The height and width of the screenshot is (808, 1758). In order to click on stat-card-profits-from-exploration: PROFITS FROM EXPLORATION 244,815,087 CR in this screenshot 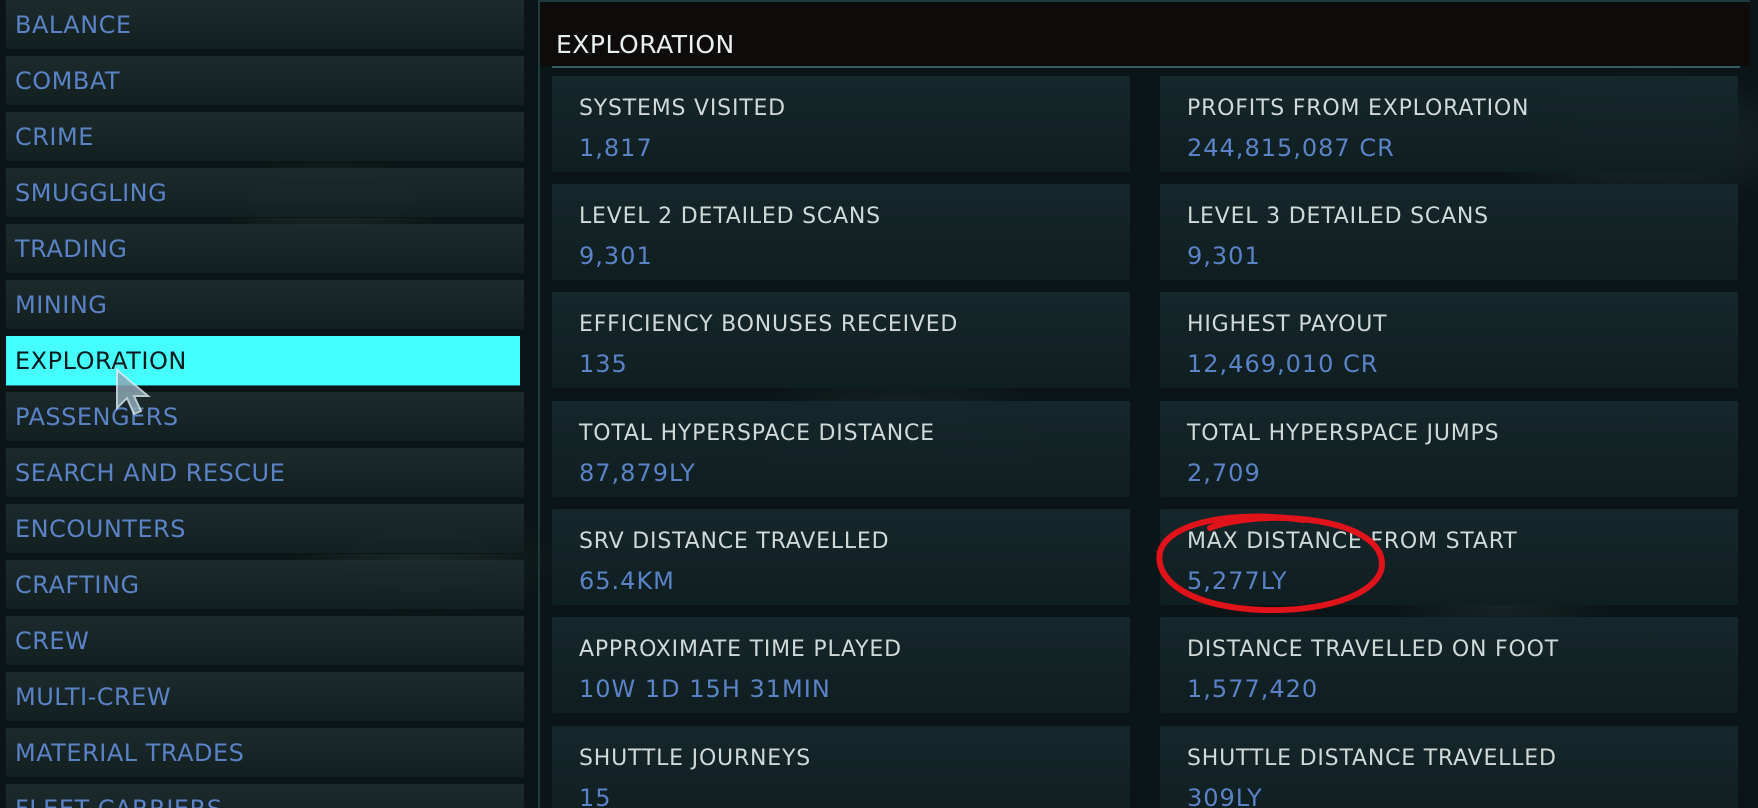, I will do `click(1449, 124)`.